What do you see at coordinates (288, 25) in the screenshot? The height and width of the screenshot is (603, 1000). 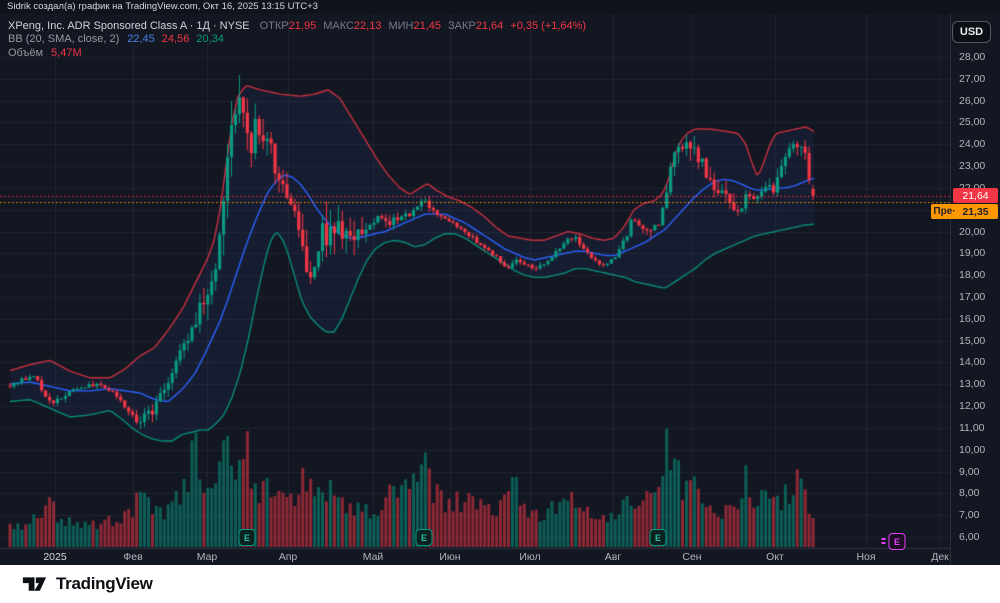 I see `ohlc-open: ОТКР21,95` at bounding box center [288, 25].